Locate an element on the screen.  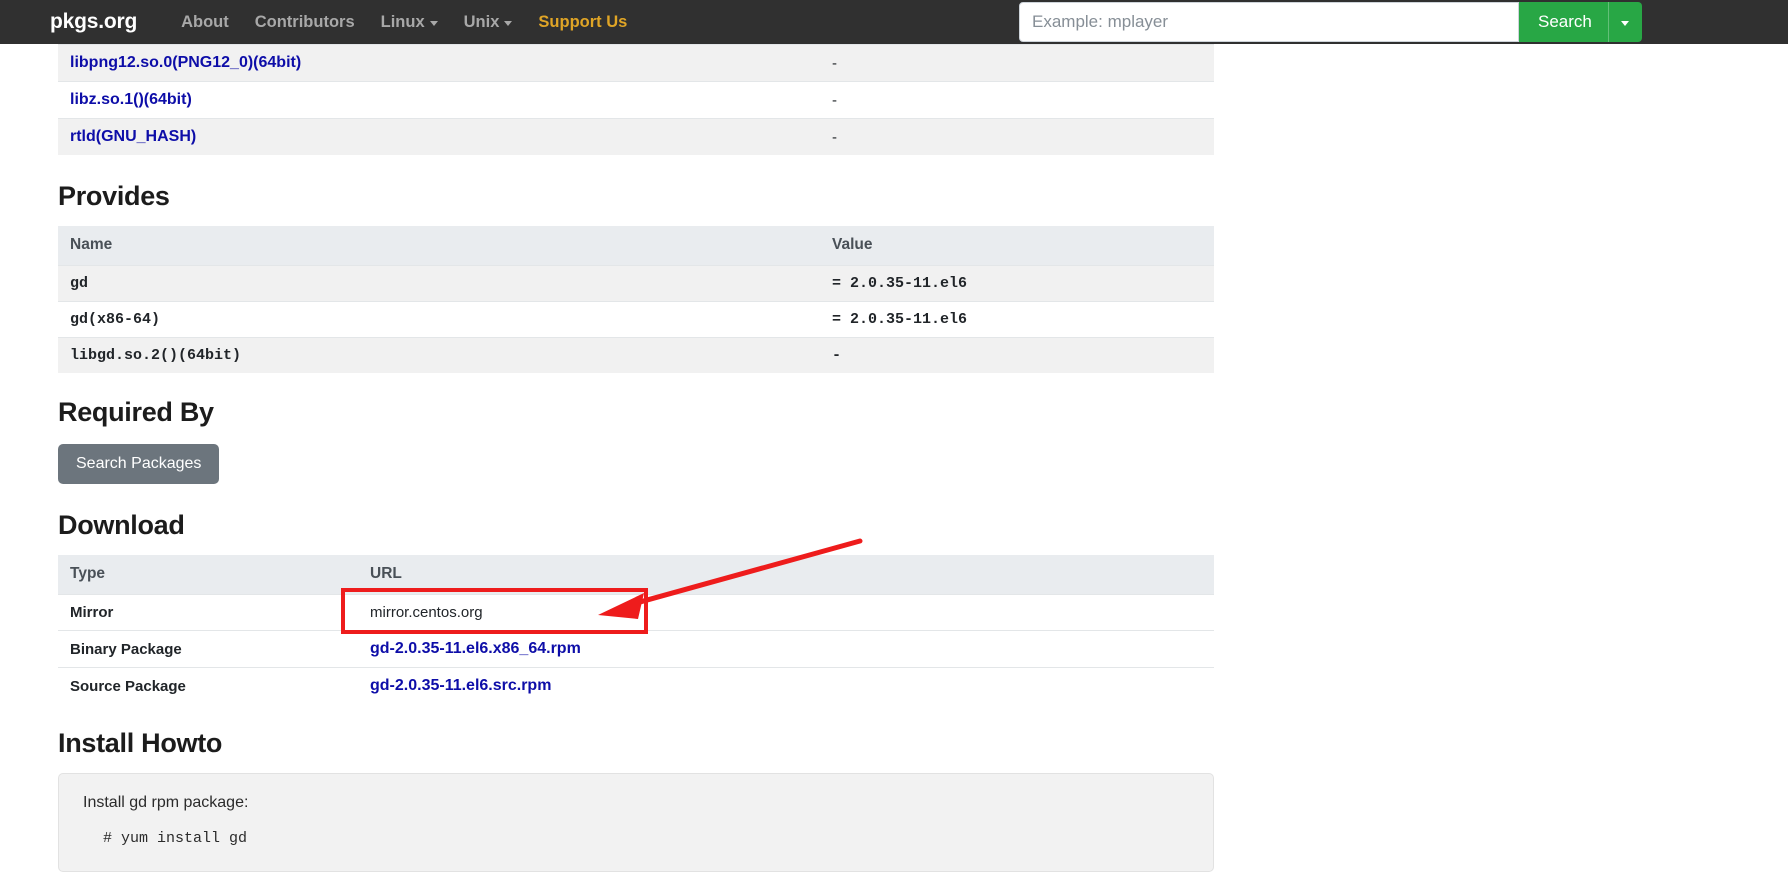
table-row: gd = 2.0.35-11.el6 is located at coordinates (636, 283).